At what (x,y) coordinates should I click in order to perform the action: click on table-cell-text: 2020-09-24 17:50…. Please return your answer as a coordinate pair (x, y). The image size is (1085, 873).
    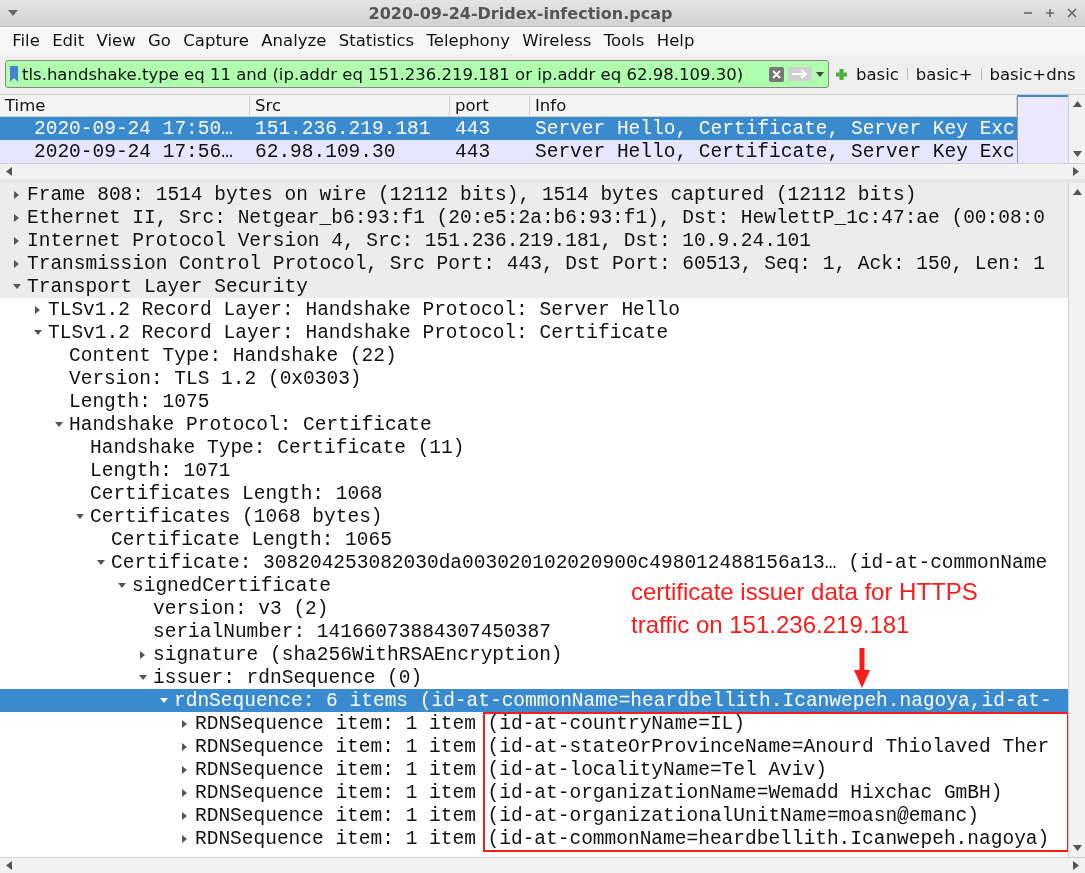
    Looking at the image, I should click on (133, 128).